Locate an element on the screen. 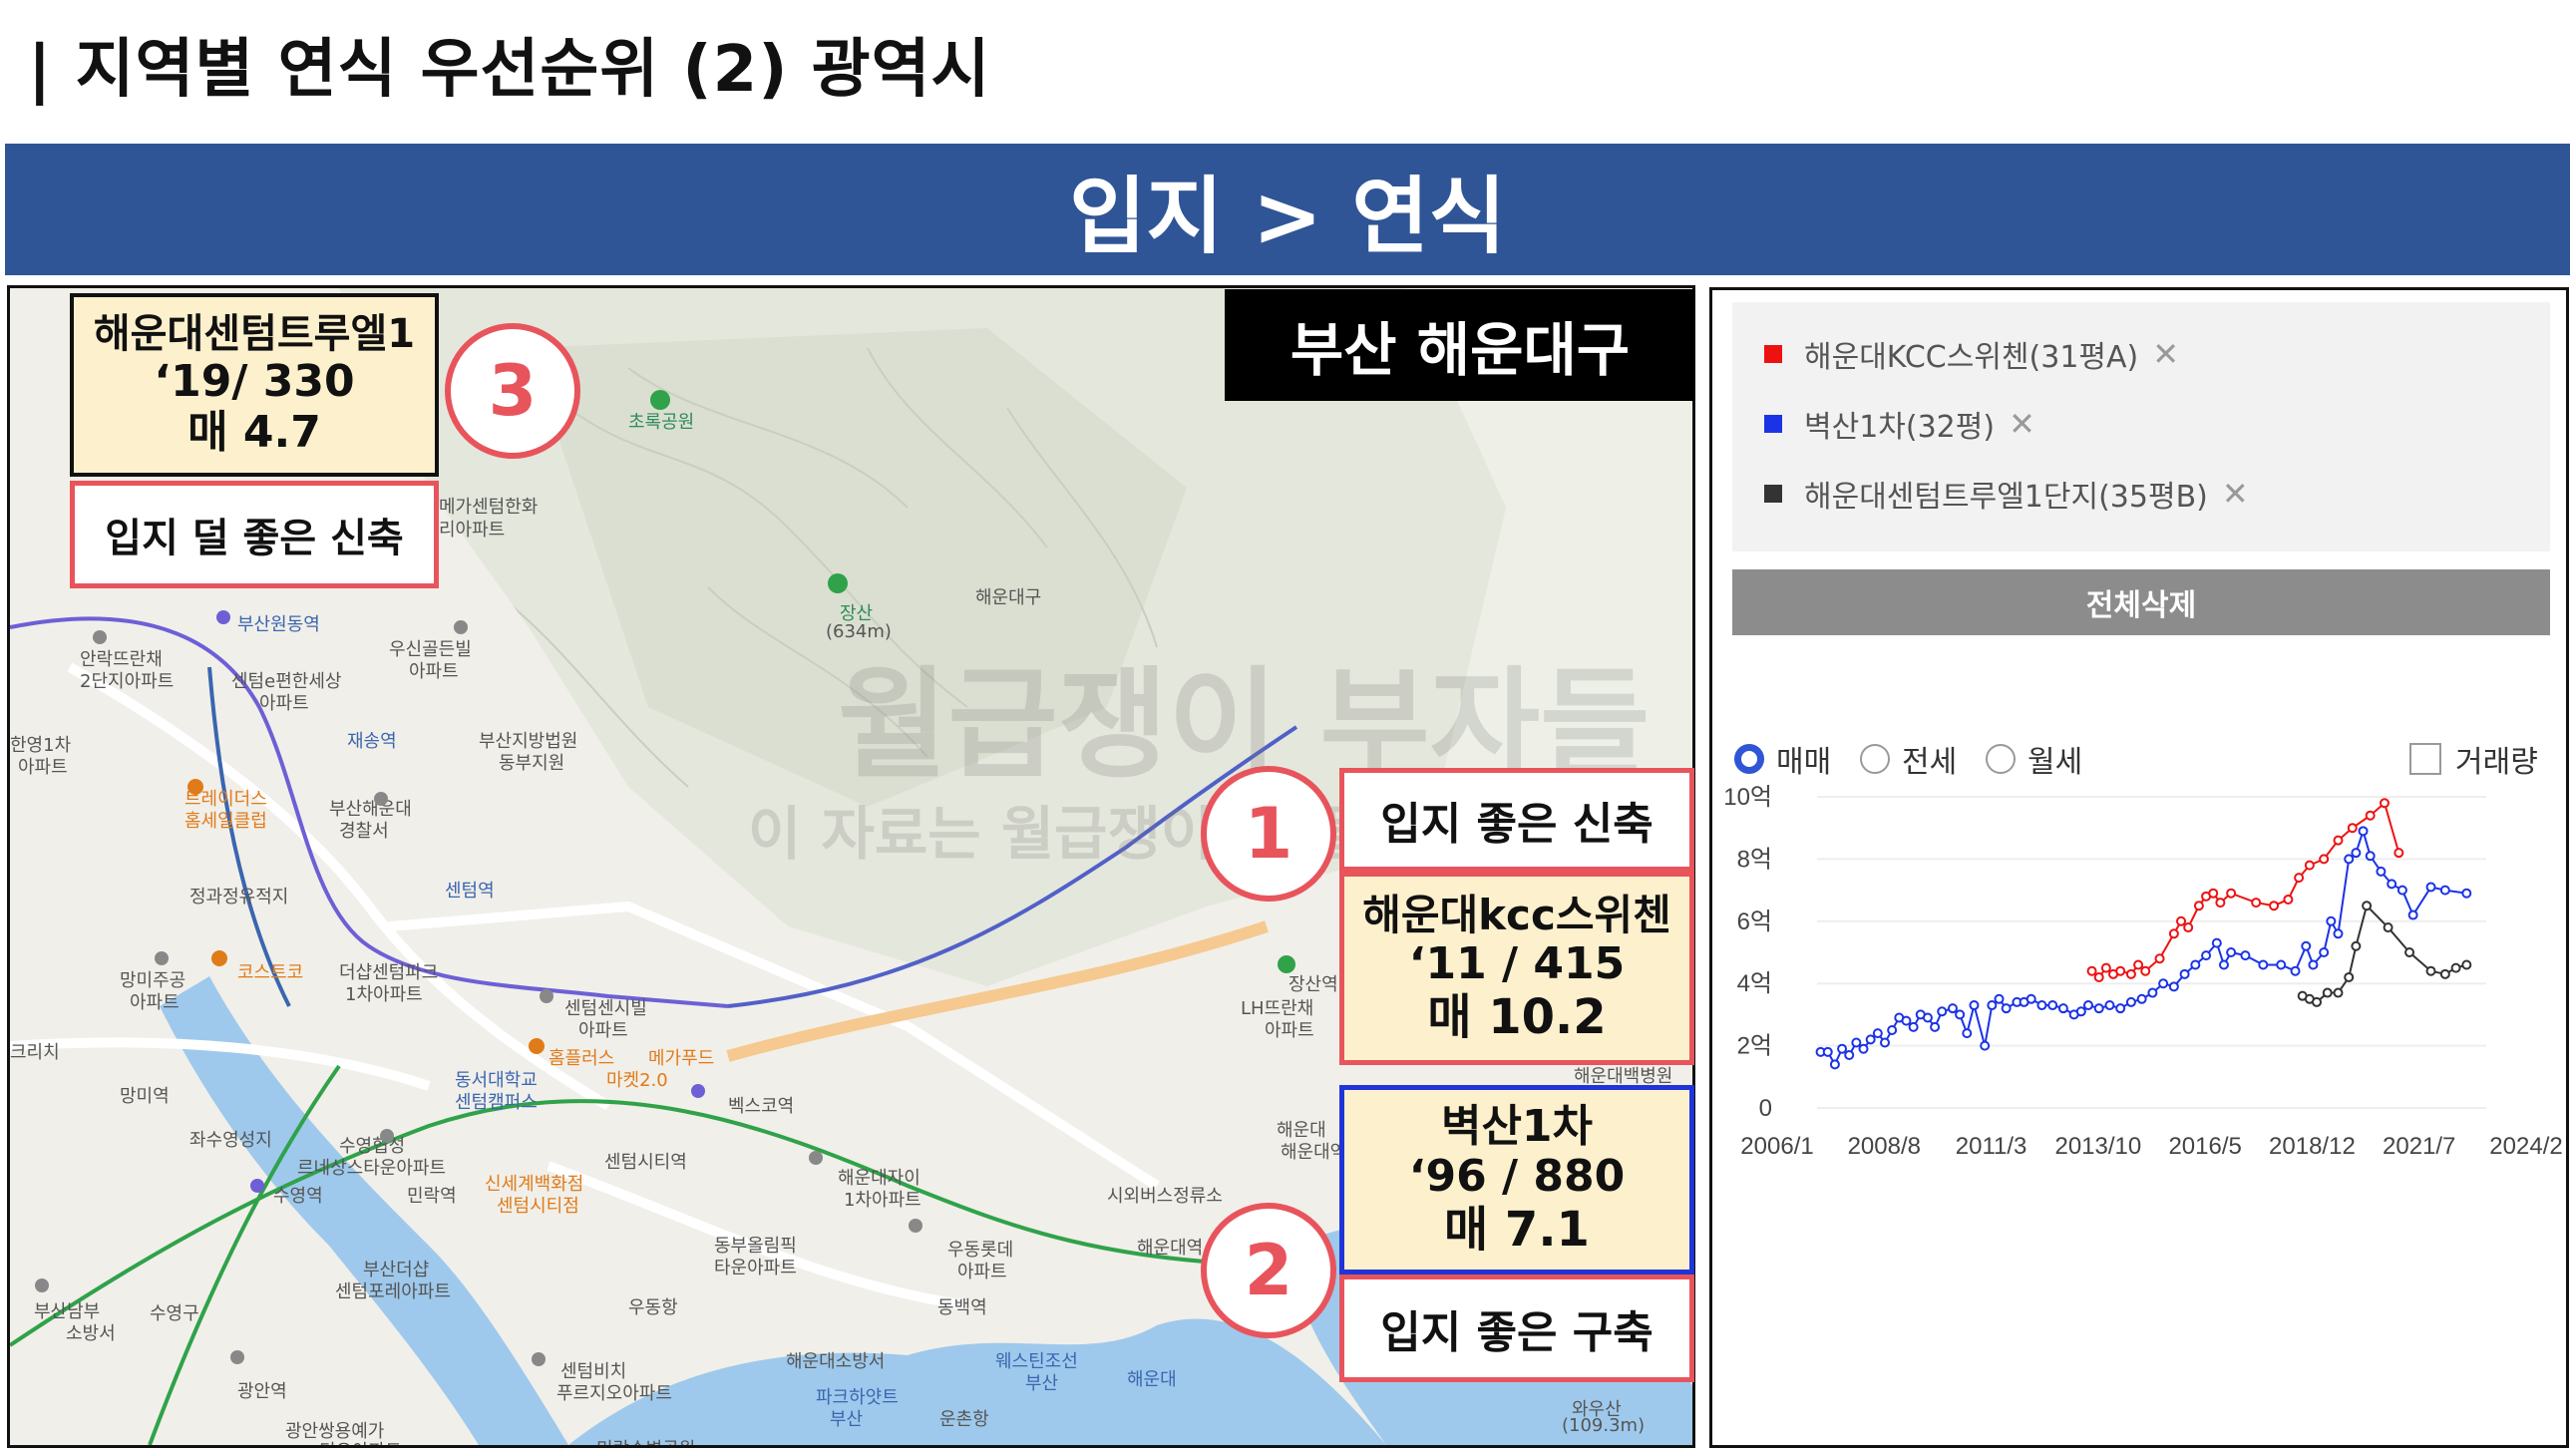 The image size is (2575, 1456). complex-price: 매 4.7 is located at coordinates (254, 432).